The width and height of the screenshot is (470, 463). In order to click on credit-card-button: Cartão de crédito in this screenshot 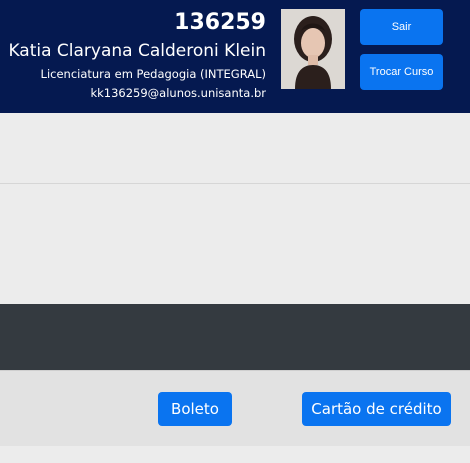, I will do `click(376, 409)`.